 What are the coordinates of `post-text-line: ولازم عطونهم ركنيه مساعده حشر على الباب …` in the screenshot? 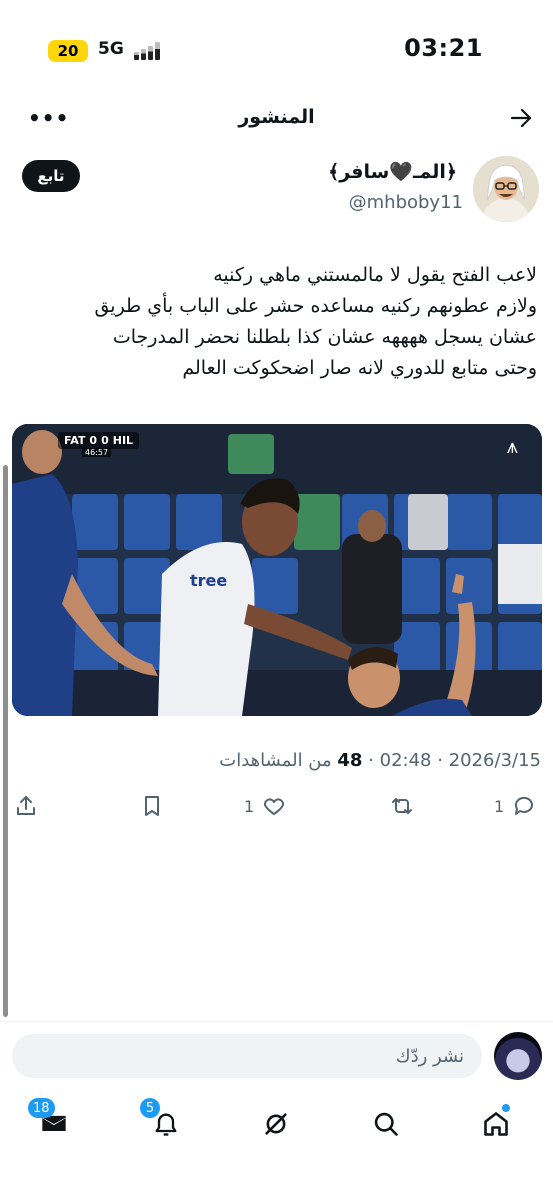 It's located at (315, 306).